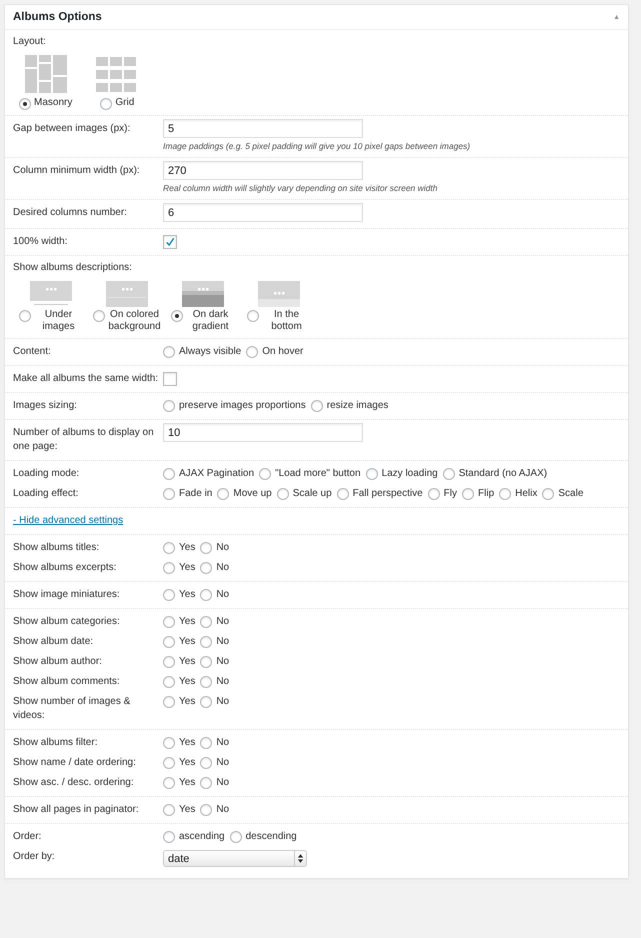 The height and width of the screenshot is (938, 641). Describe the element at coordinates (67, 682) in the screenshot. I see `field-label: Show album comments:` at that location.